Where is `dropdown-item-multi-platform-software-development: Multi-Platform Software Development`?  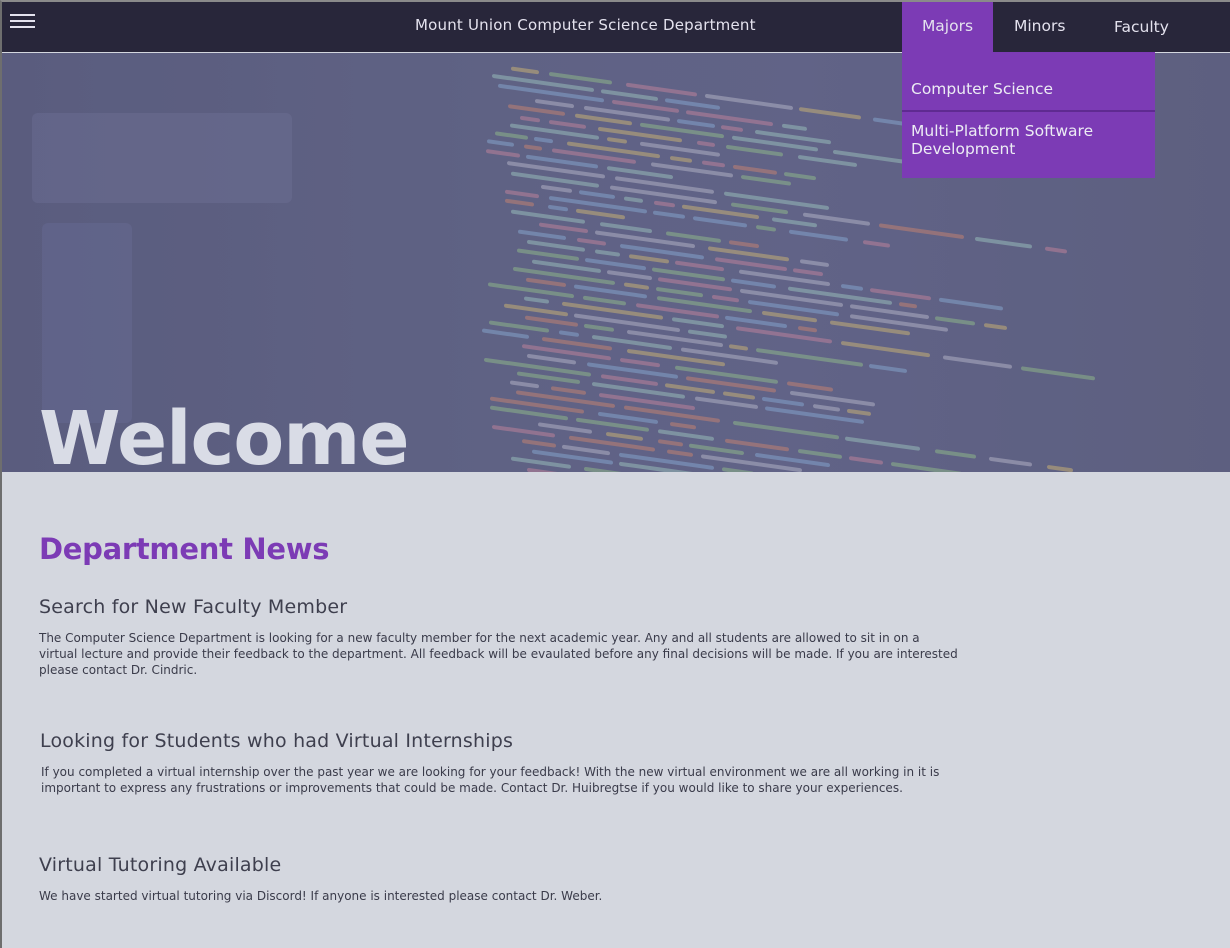
dropdown-item-multi-platform-software-development: Multi-Platform Software Development is located at coordinates (1028, 145).